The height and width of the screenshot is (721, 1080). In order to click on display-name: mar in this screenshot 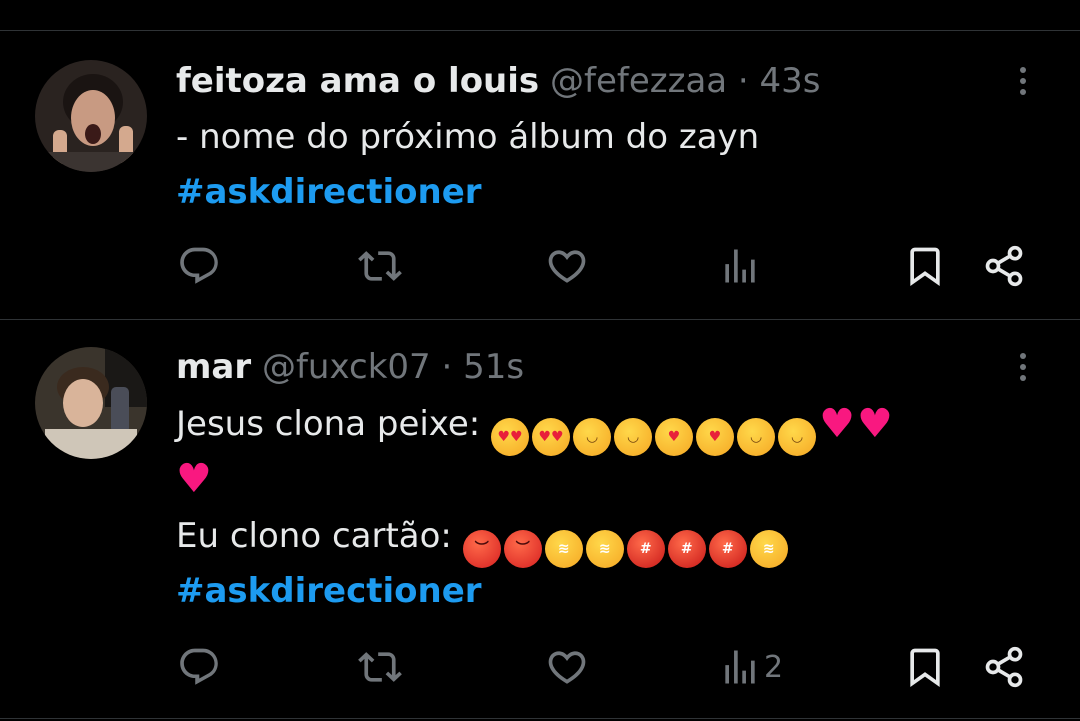, I will do `click(213, 367)`.